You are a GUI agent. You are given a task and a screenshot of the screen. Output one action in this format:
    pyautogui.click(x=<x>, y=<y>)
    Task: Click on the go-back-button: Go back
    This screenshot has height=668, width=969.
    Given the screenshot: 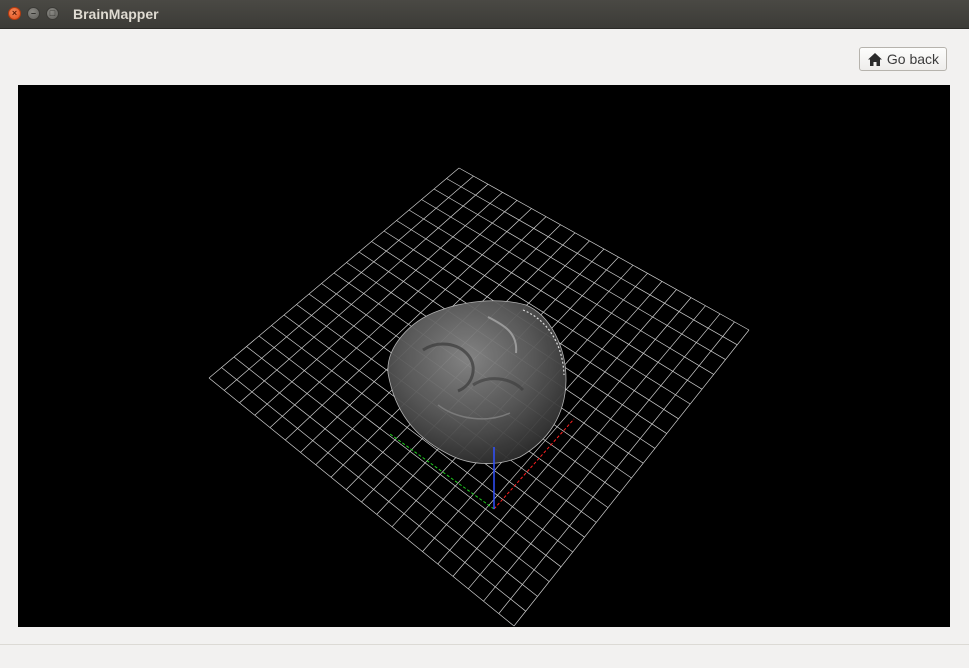 What is the action you would take?
    pyautogui.click(x=903, y=59)
    